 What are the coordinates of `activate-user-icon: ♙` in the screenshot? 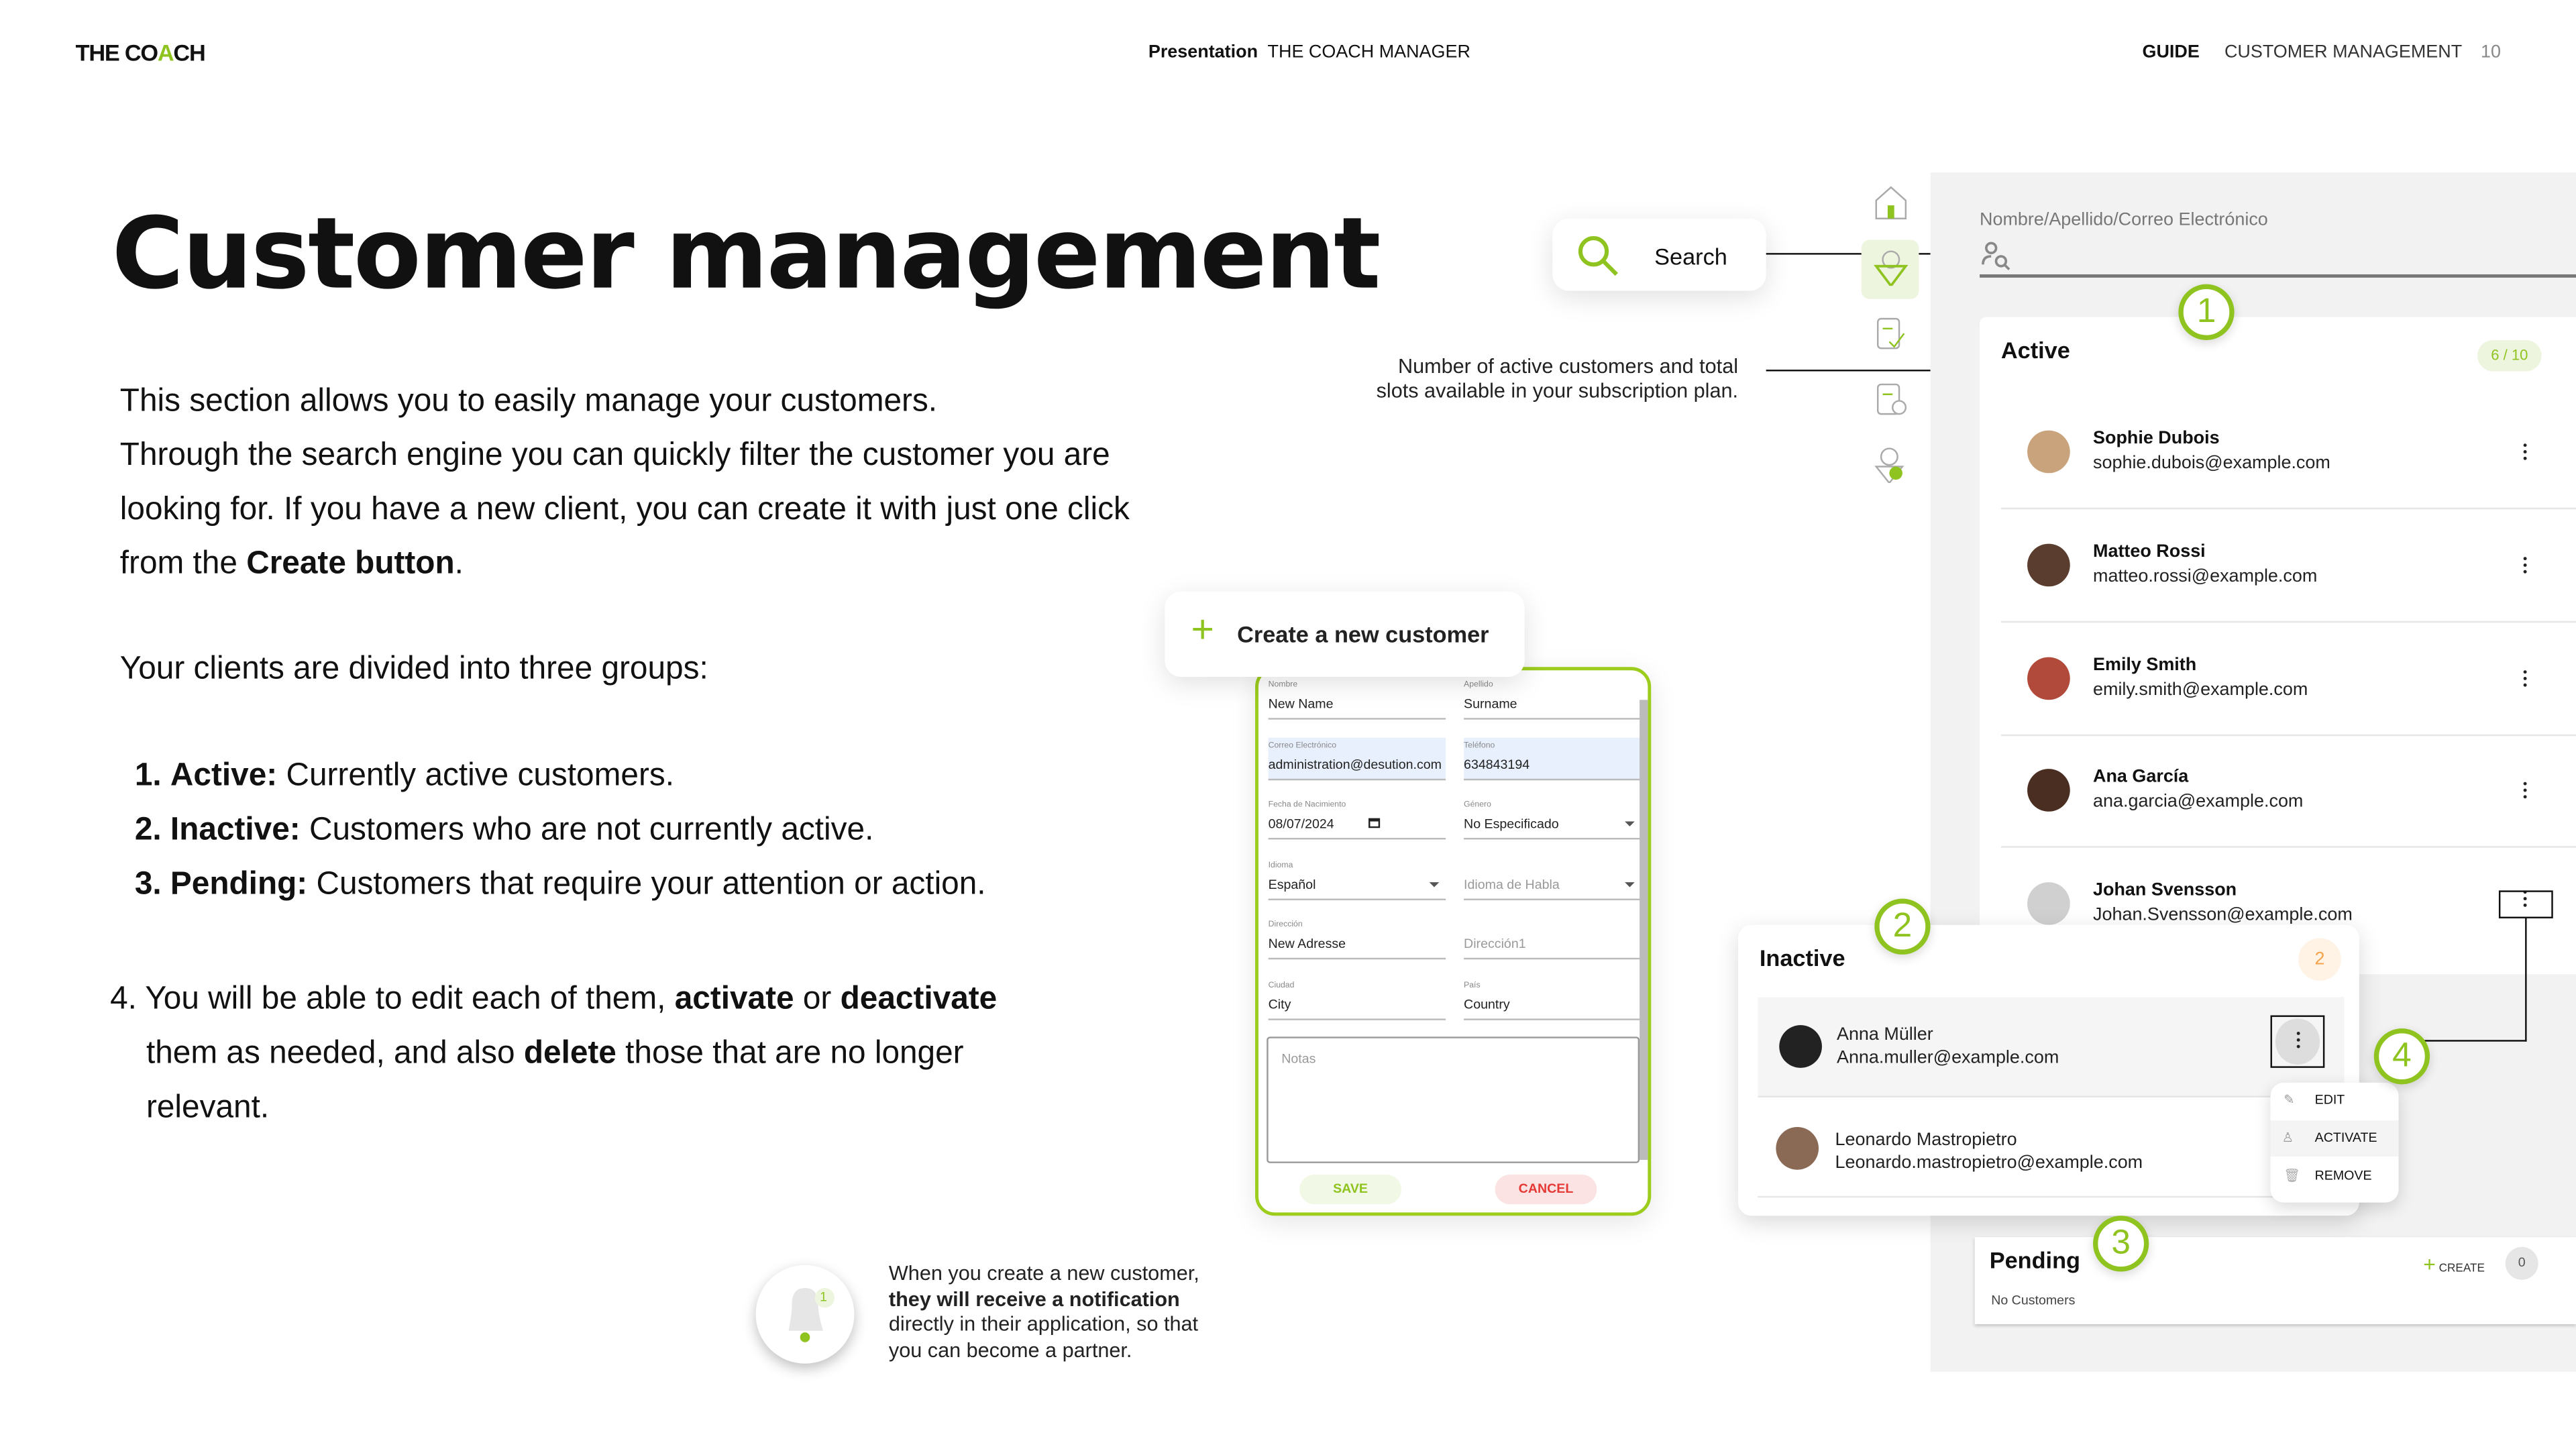 It's located at (2288, 1137).